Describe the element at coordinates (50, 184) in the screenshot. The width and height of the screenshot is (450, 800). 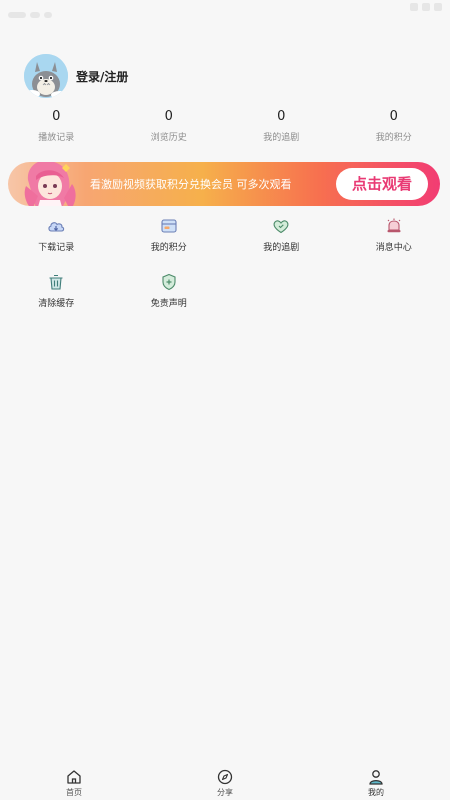
I see `anime-girl-mascot-icon` at that location.